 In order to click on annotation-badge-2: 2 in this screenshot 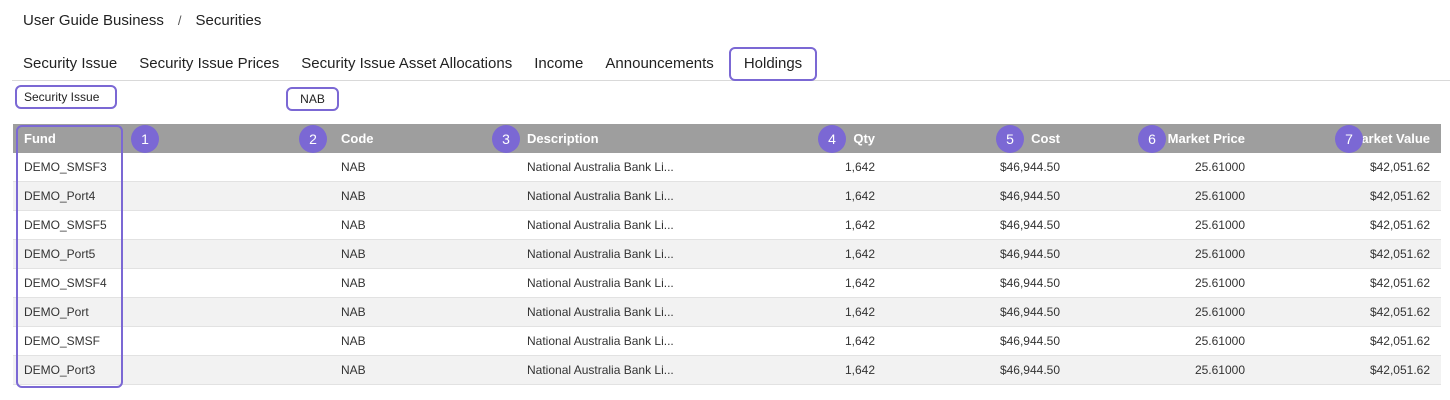, I will do `click(313, 138)`.